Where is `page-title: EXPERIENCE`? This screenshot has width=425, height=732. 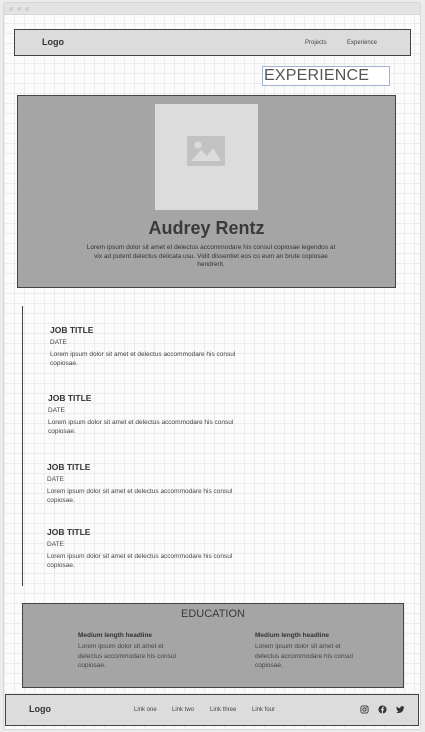 page-title: EXPERIENCE is located at coordinates (326, 76).